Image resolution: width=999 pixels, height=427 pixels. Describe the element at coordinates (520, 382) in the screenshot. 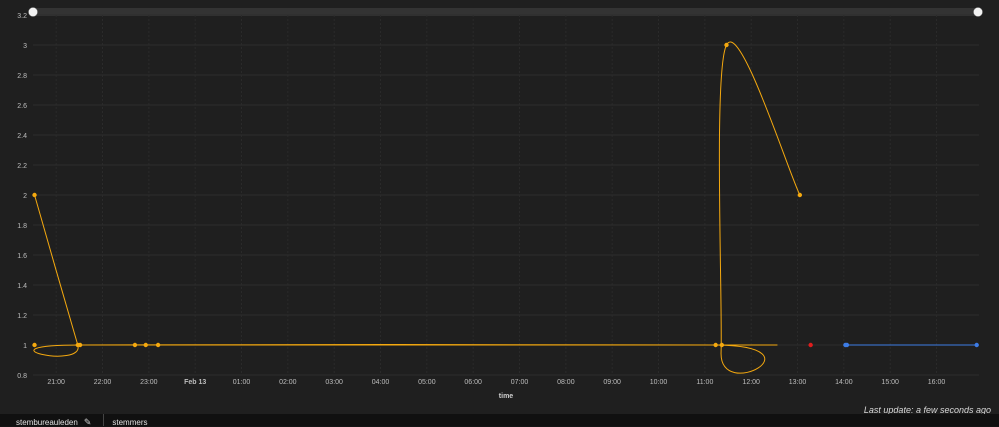

I see `x-tick-label: 07:00` at that location.